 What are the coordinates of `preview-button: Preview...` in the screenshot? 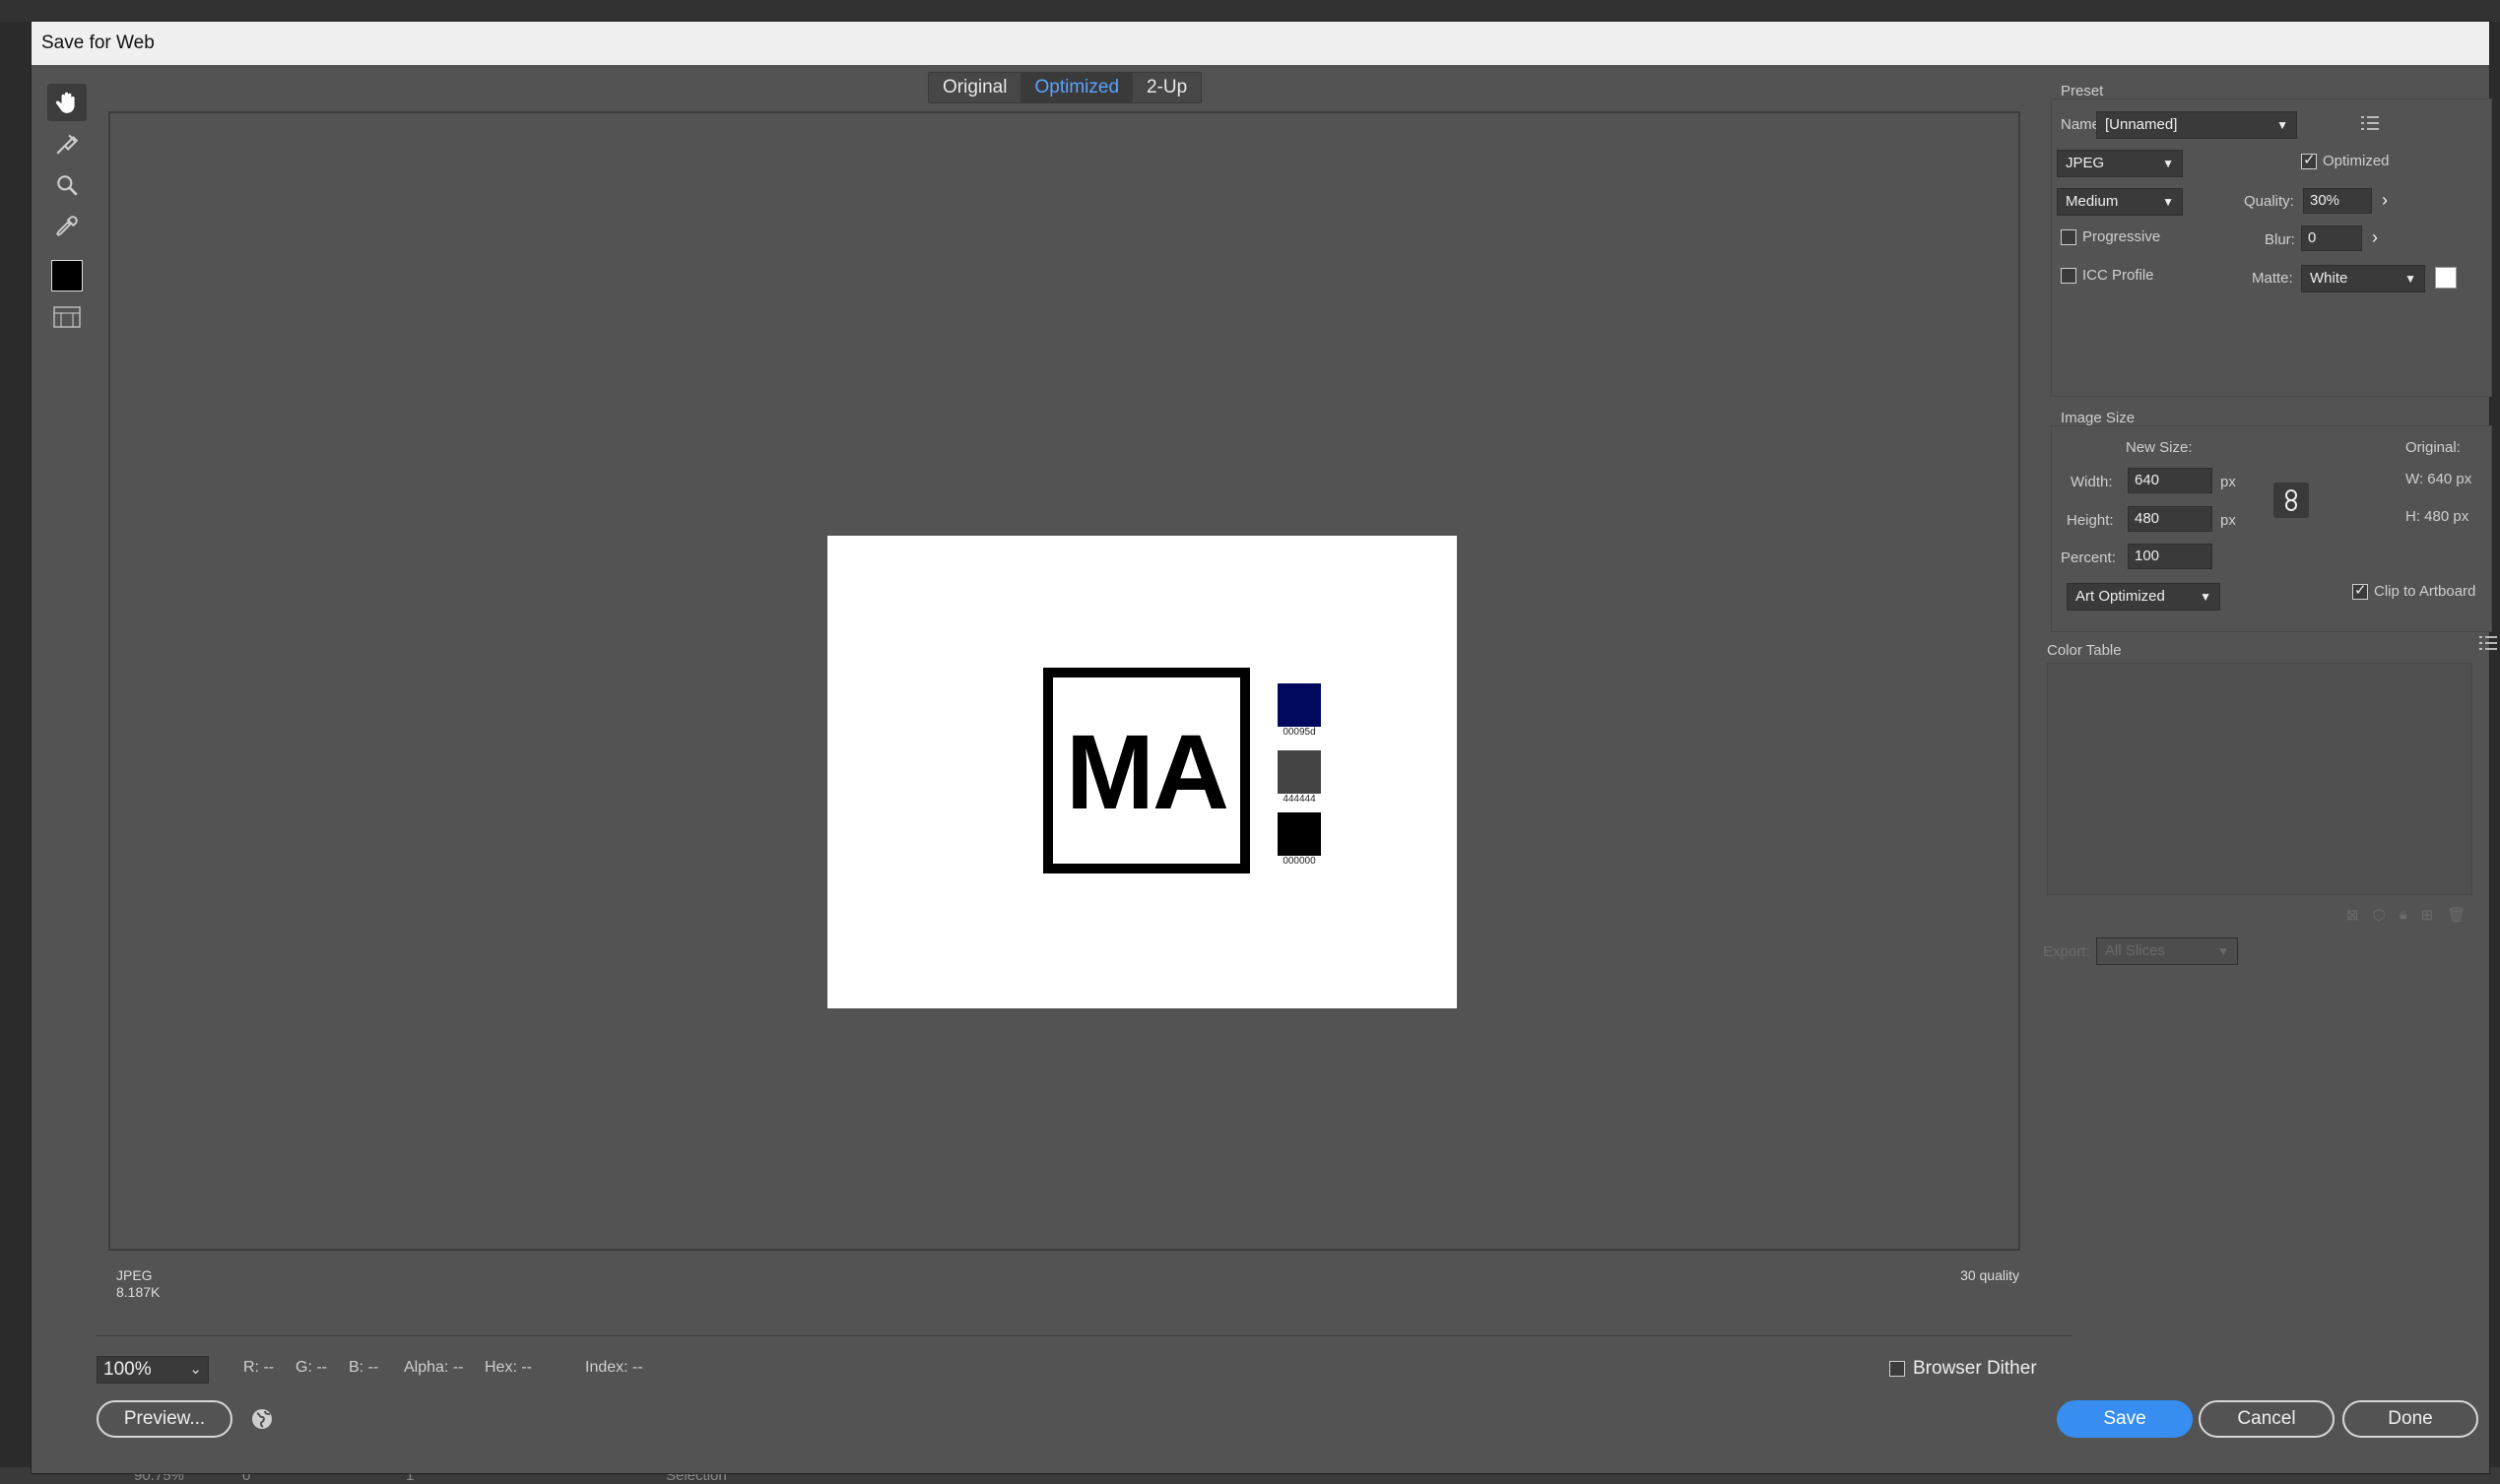 It's located at (164, 1419).